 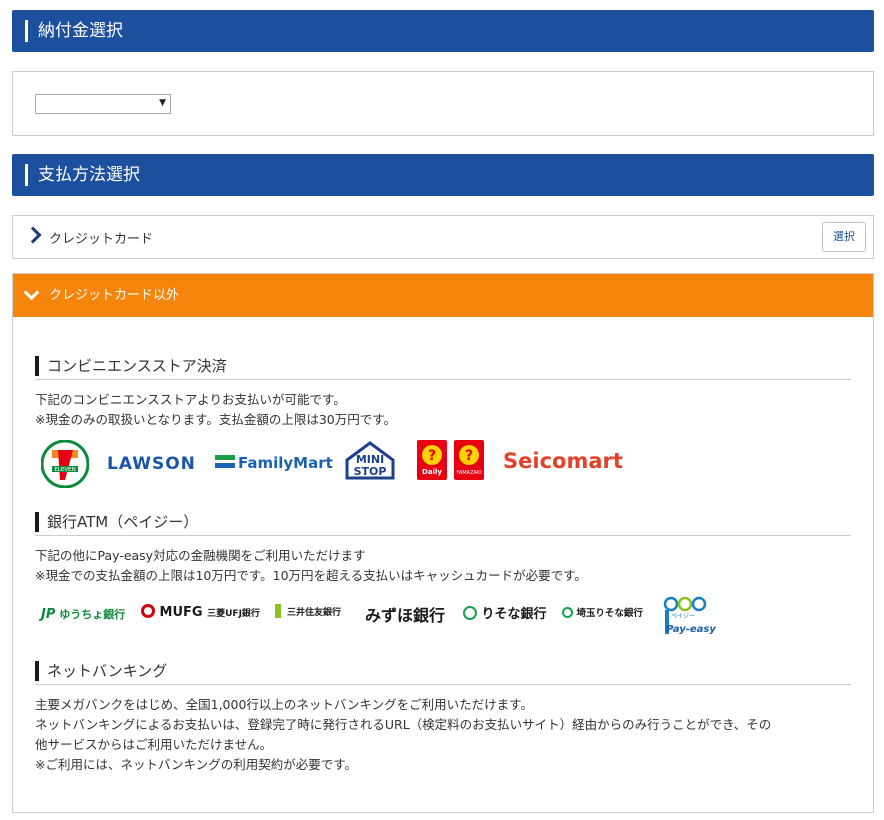 What do you see at coordinates (65, 464) in the screenshot?
I see `seven-eleven-logo: ELEVEN` at bounding box center [65, 464].